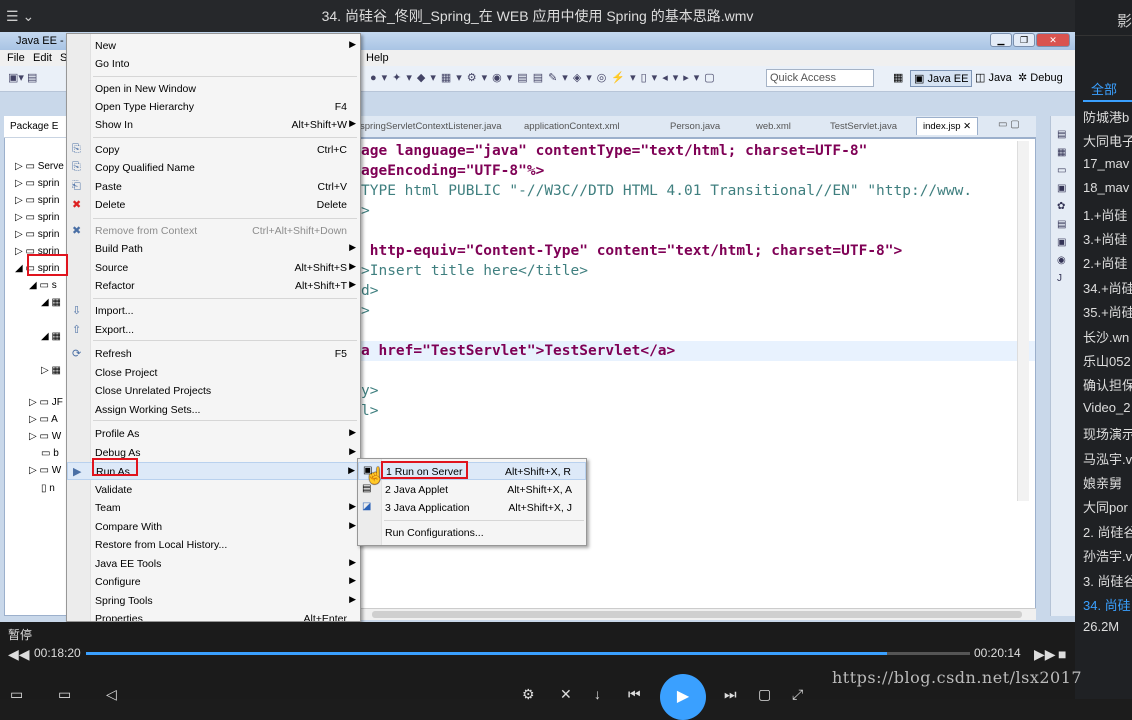 The image size is (1132, 720). Describe the element at coordinates (20, 16) in the screenshot. I see `menu-icon: ☰ ⌄` at that location.